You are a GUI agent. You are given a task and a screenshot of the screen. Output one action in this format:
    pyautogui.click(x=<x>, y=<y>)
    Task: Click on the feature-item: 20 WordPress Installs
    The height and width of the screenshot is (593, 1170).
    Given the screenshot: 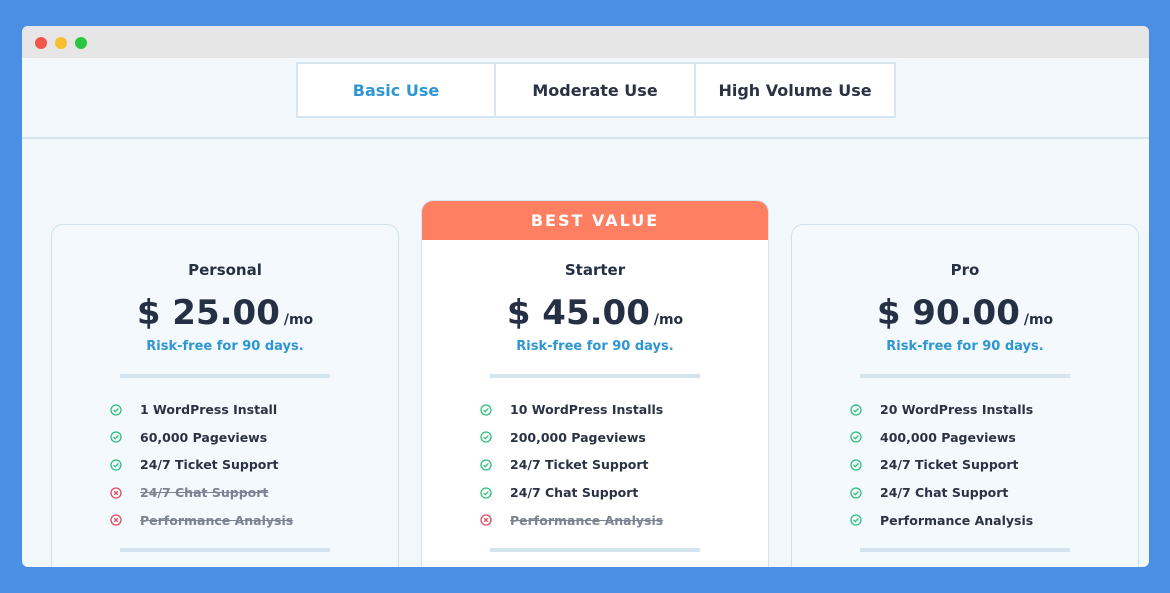 What is the action you would take?
    pyautogui.click(x=994, y=410)
    